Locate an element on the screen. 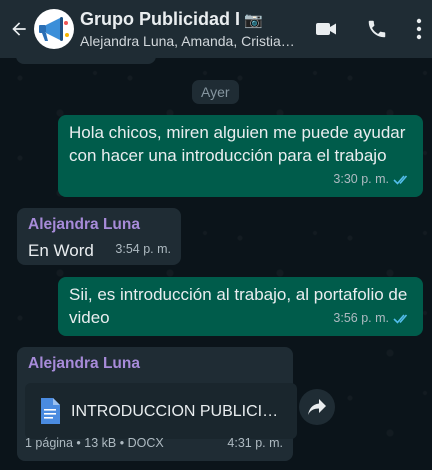 Image resolution: width=432 pixels, height=470 pixels. chat-title: Grupo Publicidad I 📷 is located at coordinates (191, 19).